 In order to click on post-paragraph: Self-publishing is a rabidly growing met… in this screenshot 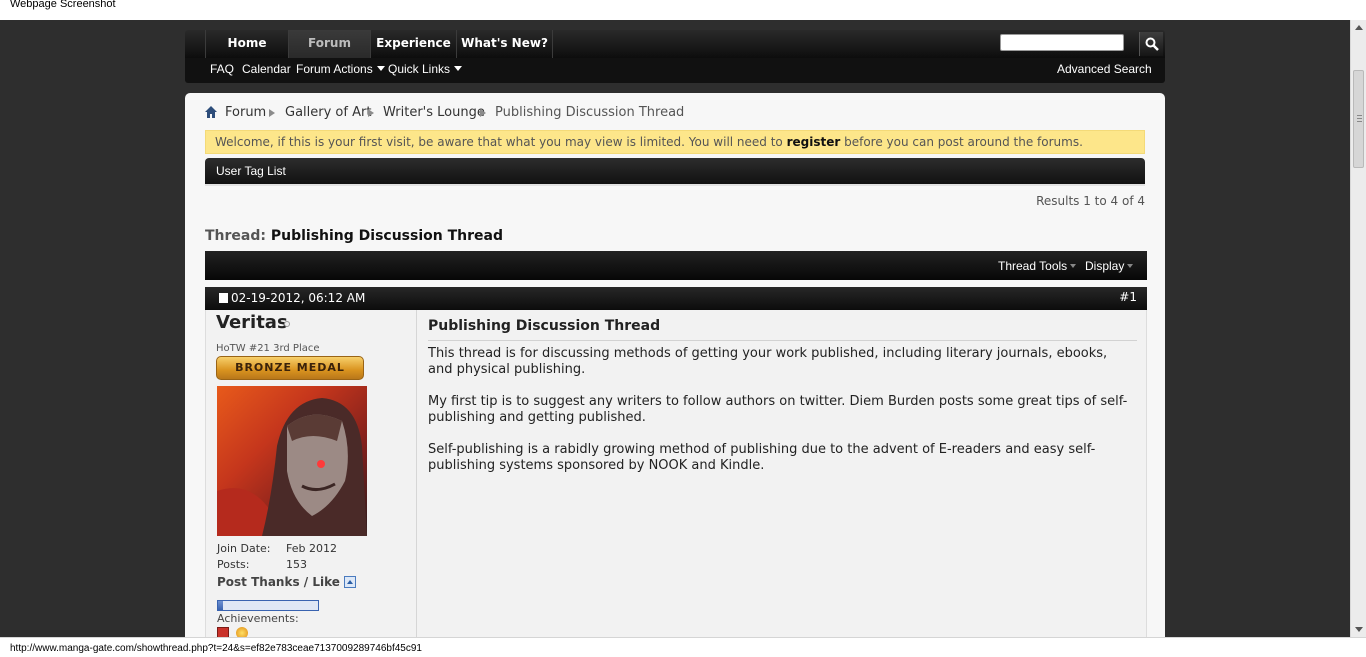, I will do `click(762, 457)`.